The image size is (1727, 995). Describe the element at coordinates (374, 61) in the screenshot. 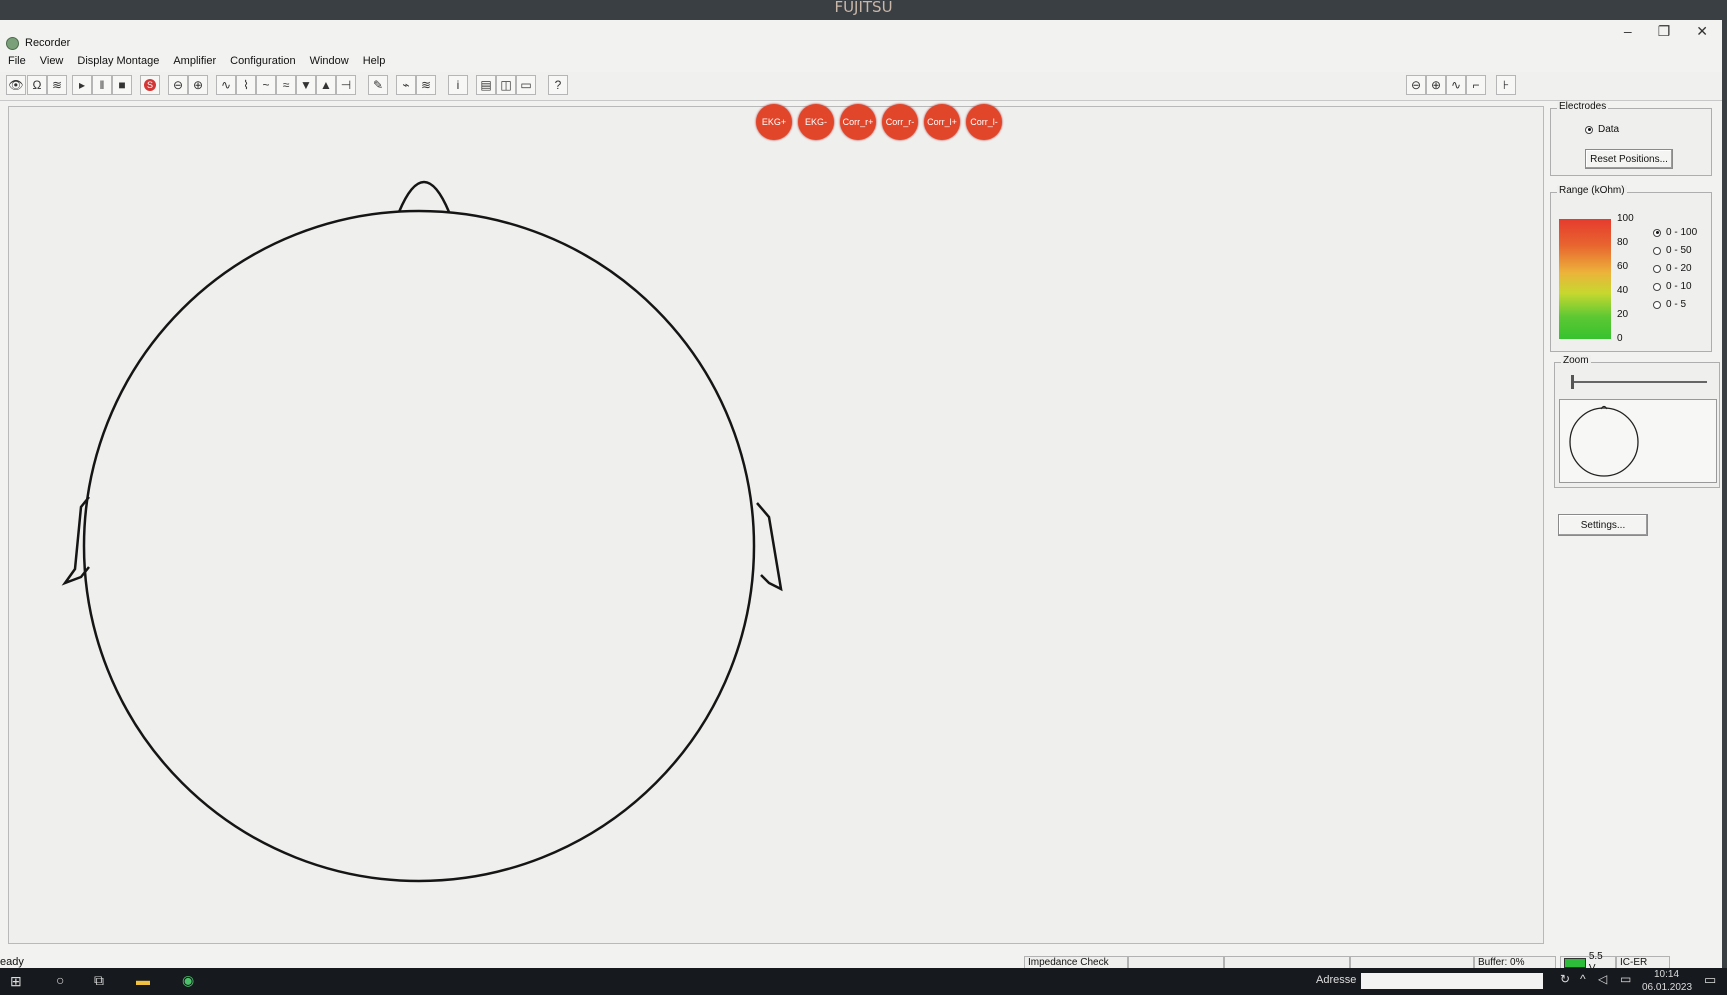

I see `menu-help: Help` at that location.